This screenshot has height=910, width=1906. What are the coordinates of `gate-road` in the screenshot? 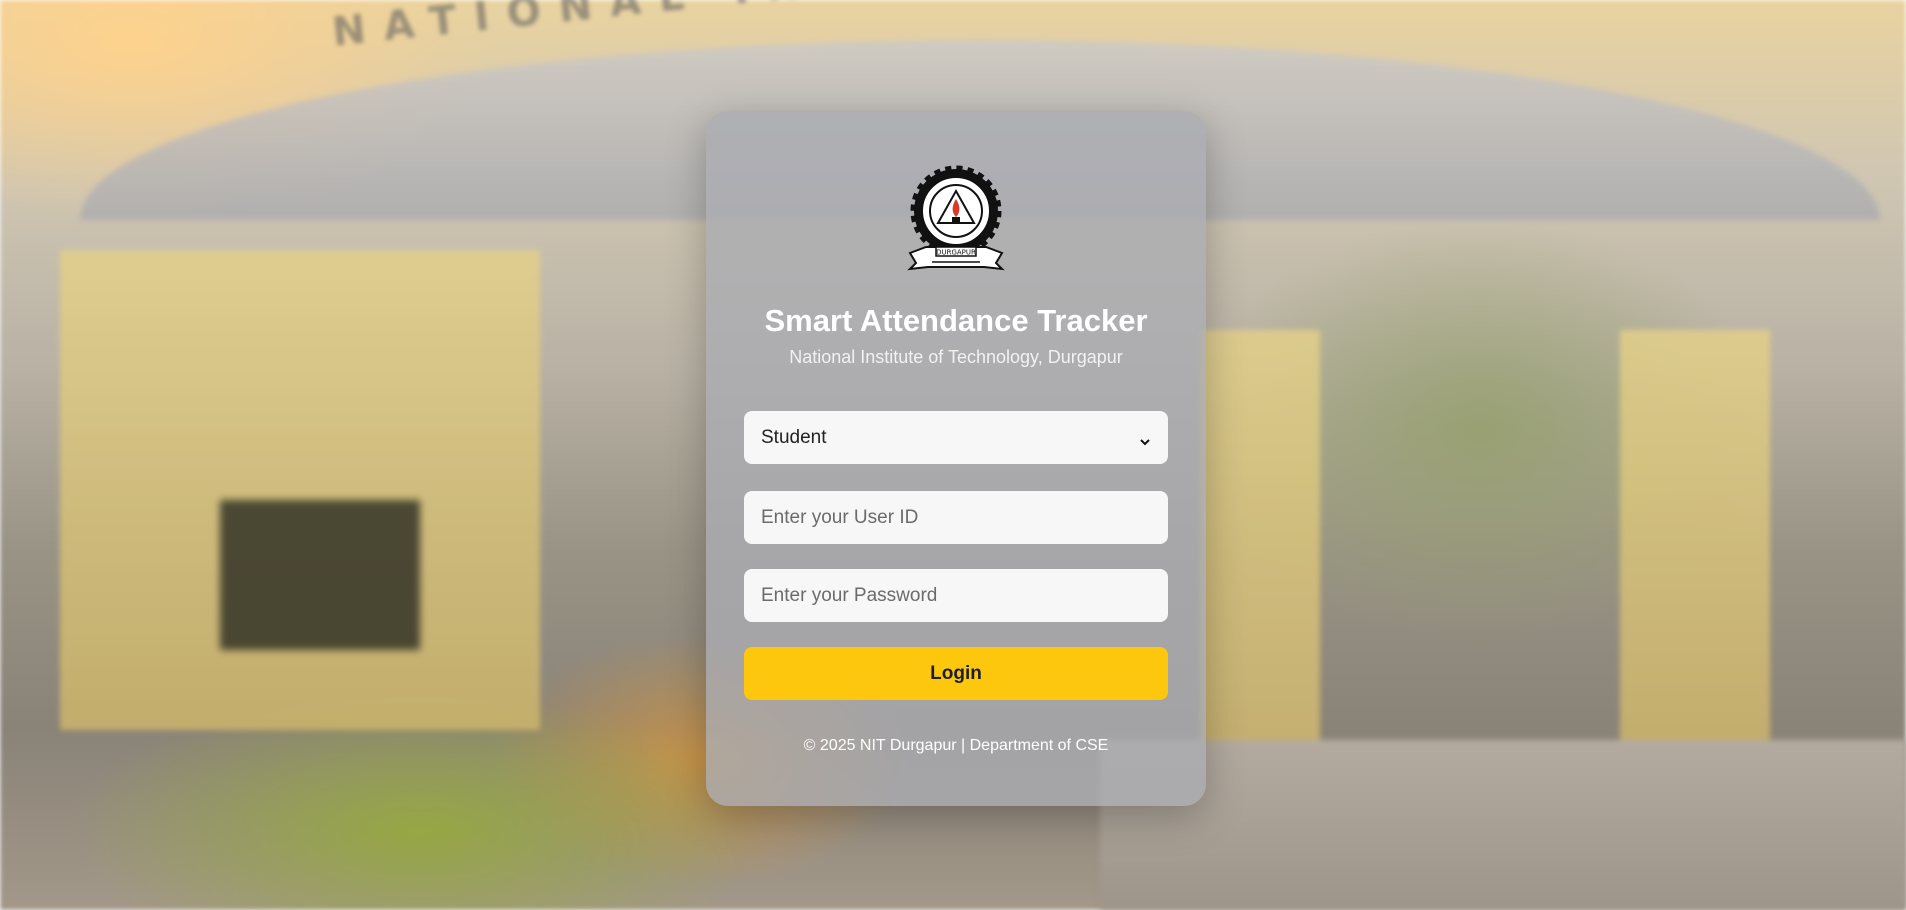 It's located at (1503, 825).